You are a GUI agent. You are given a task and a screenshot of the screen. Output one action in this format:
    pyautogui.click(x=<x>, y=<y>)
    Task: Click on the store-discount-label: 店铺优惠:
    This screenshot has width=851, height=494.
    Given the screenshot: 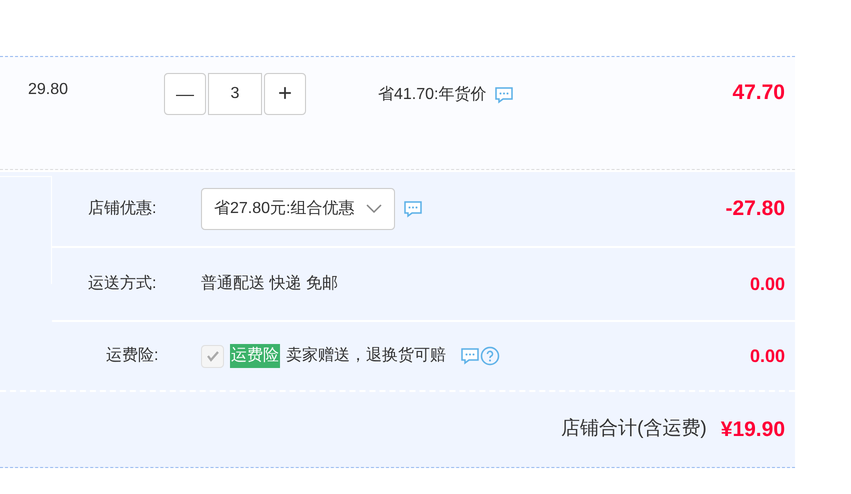 What is the action you would take?
    pyautogui.click(x=123, y=208)
    